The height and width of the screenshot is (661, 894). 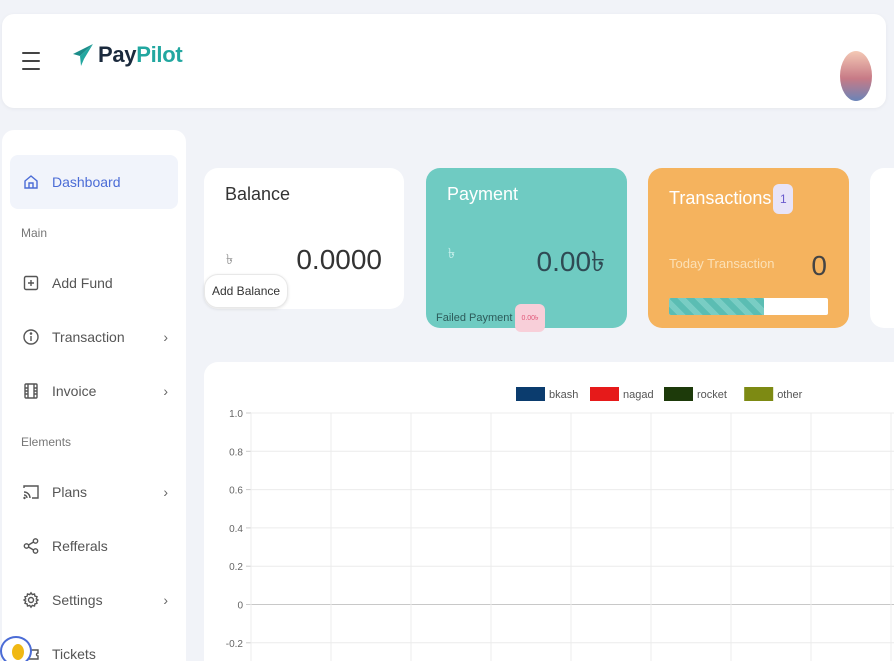 I want to click on add-balance-button: Add Balance, so click(x=246, y=291).